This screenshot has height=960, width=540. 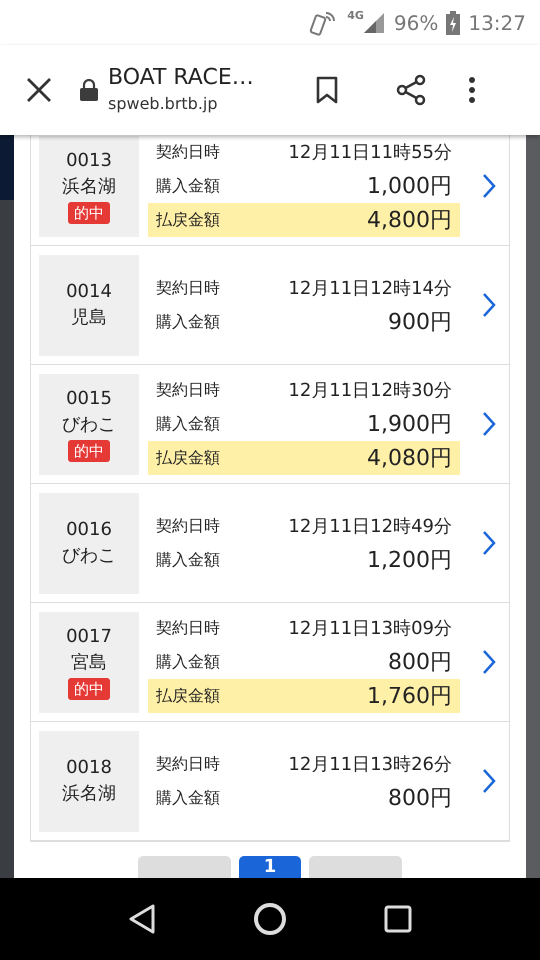 I want to click on battery-charging-icon, so click(x=453, y=22).